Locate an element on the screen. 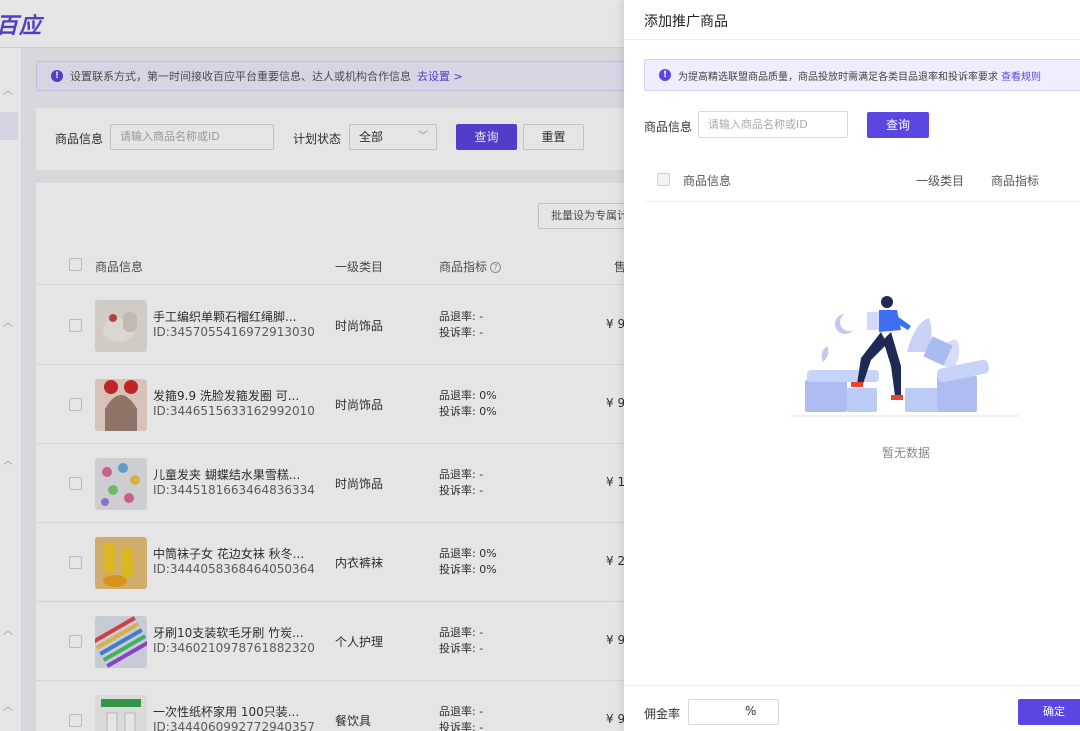  drawer-notice-banner: ! 为提高精选联盟商品质量，商品投放时需满足各类目品退率和投诉率要求 查看规则 is located at coordinates (862, 75).